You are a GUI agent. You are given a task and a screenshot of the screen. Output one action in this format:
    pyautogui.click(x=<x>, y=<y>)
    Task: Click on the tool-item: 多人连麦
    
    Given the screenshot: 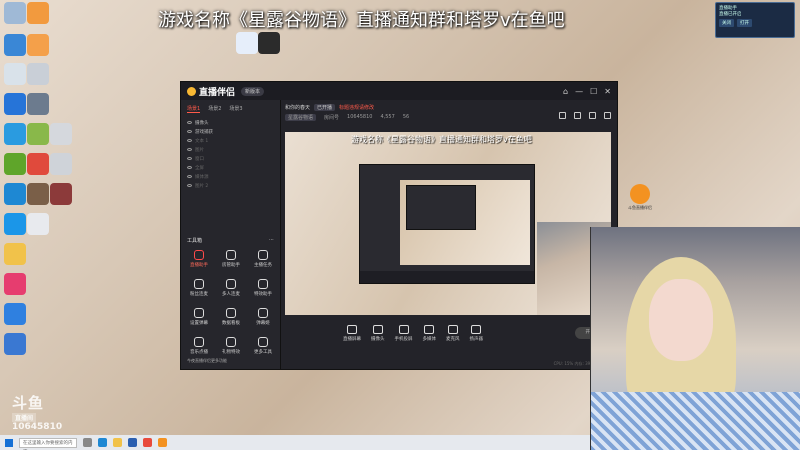 What is the action you would take?
    pyautogui.click(x=231, y=291)
    